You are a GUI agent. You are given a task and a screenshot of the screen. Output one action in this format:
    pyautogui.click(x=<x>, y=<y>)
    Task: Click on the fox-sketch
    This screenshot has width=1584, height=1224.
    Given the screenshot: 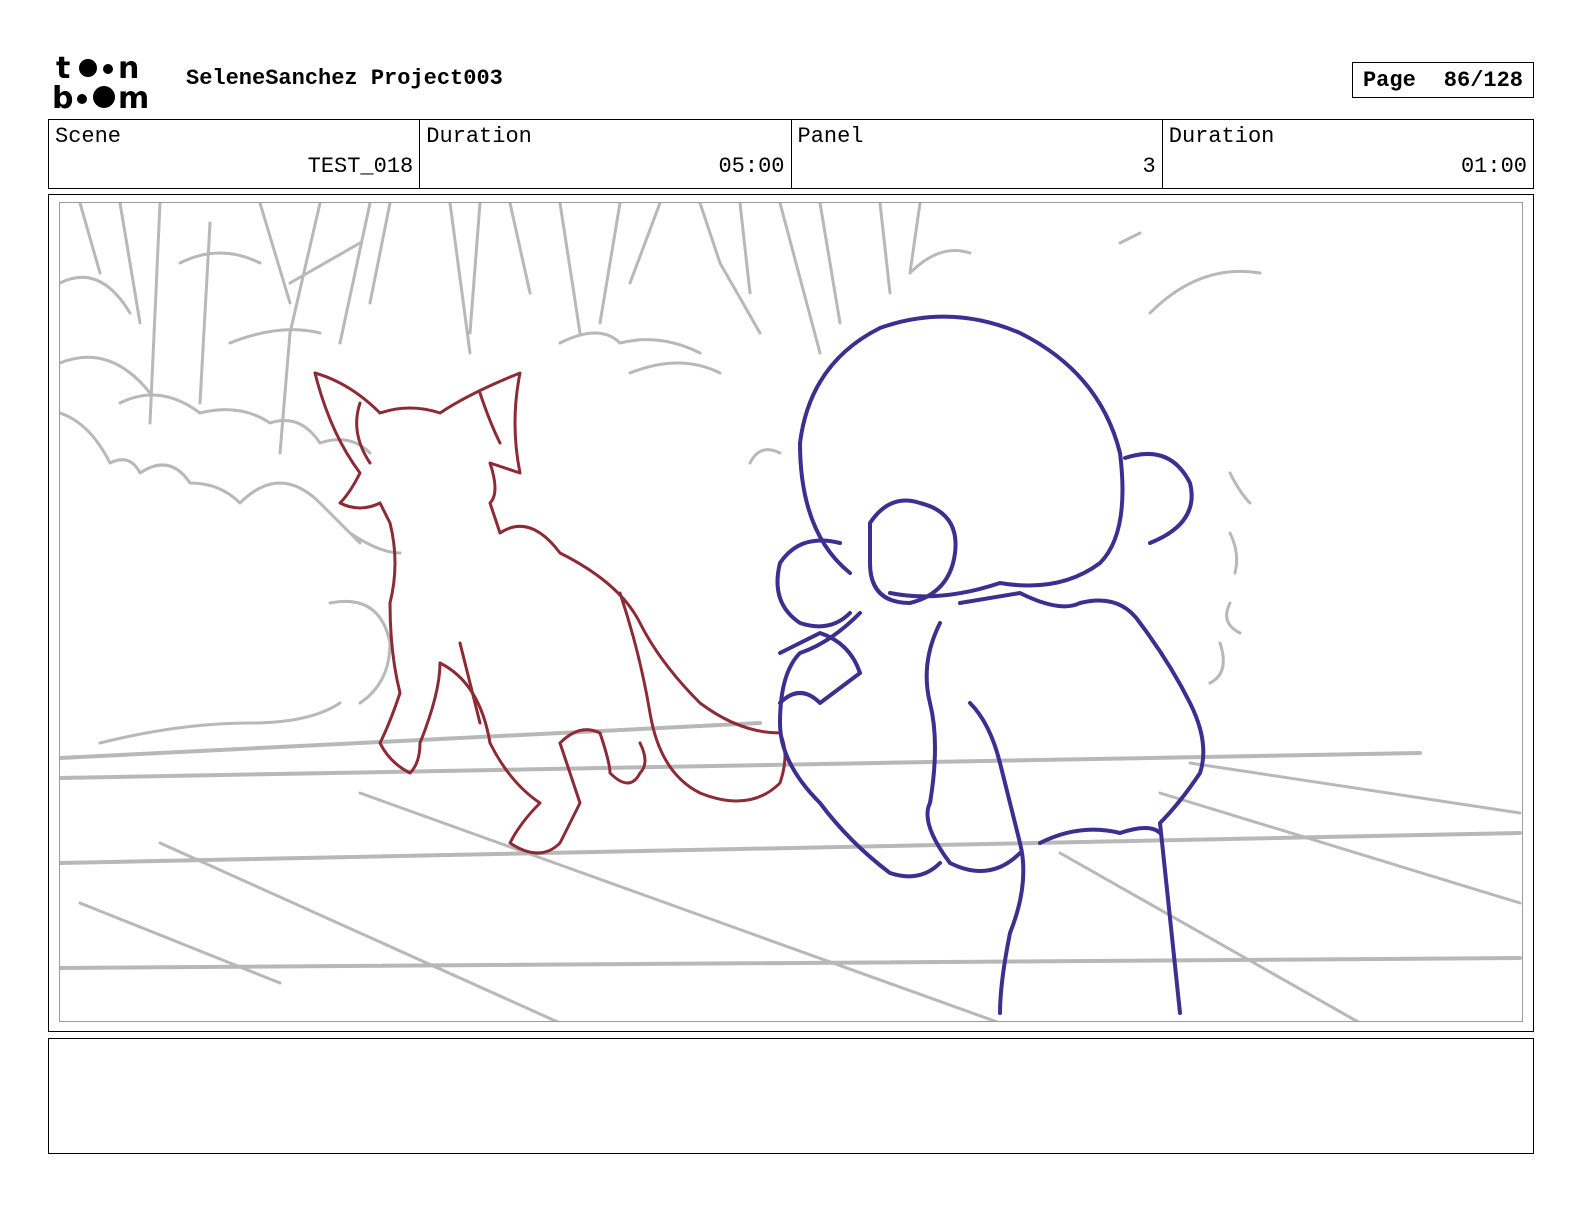 What is the action you would take?
    pyautogui.click(x=550, y=613)
    